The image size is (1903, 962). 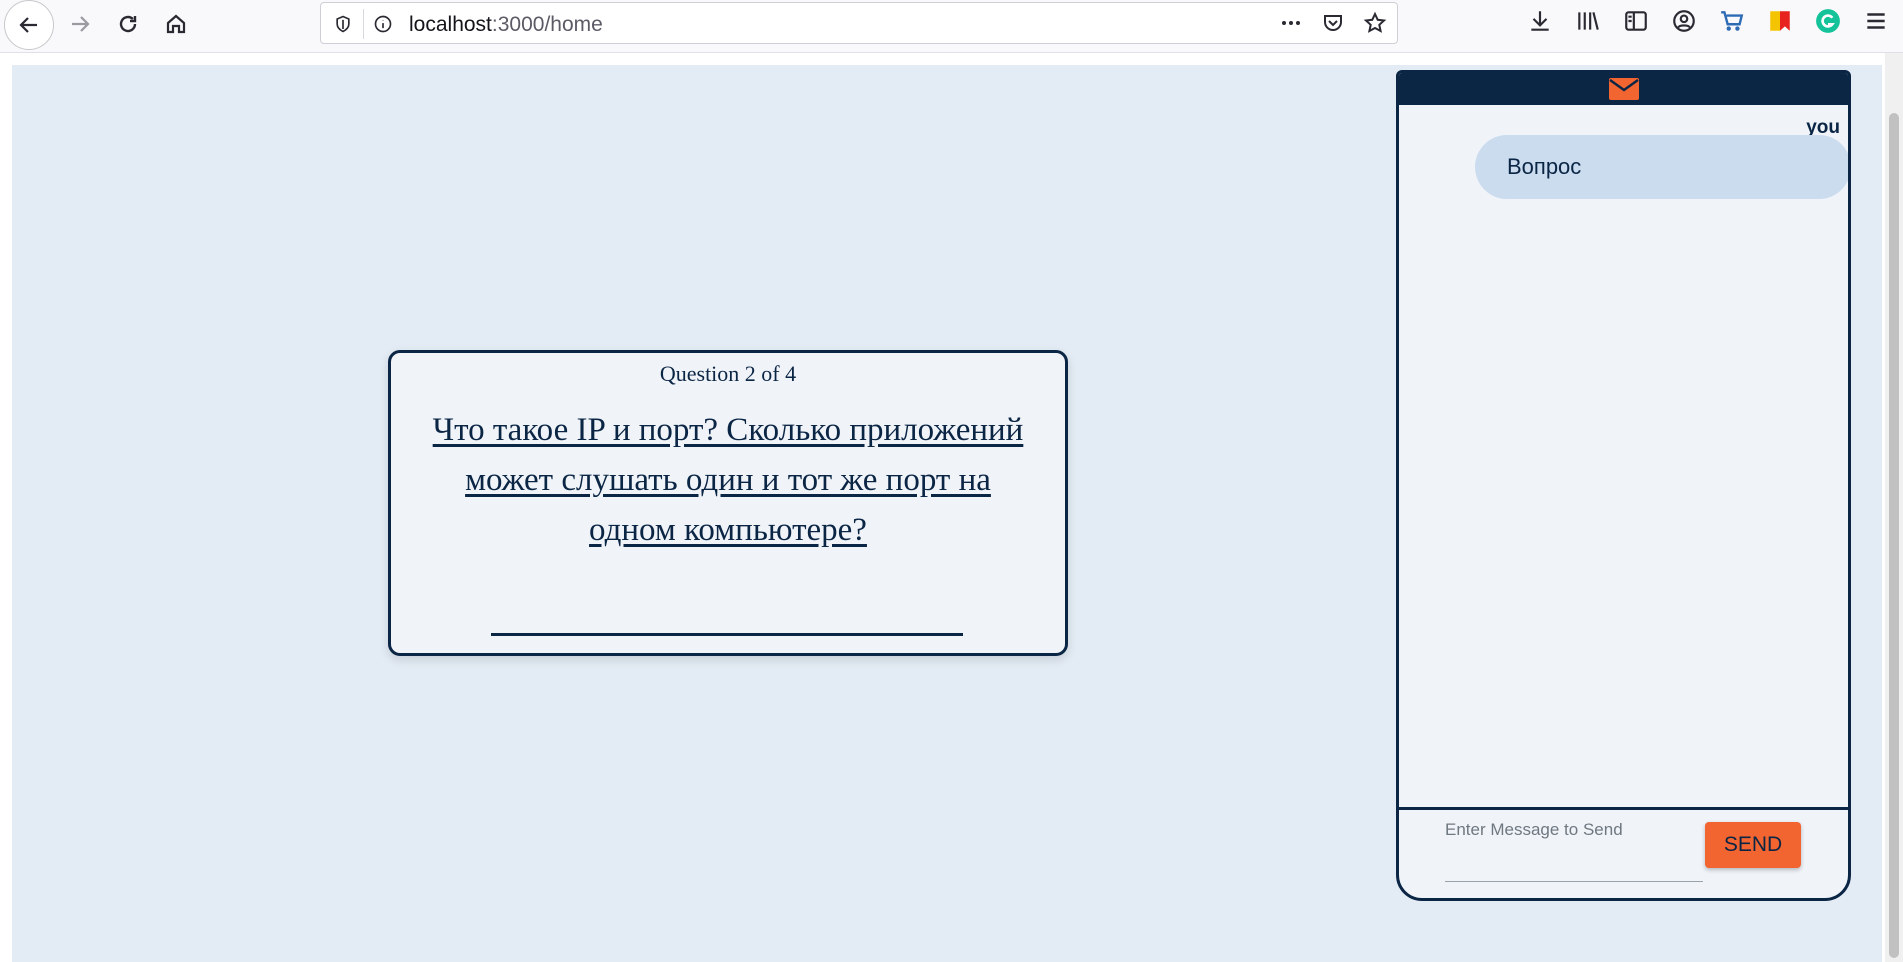 I want to click on url-path: :3000/home, so click(x=547, y=24).